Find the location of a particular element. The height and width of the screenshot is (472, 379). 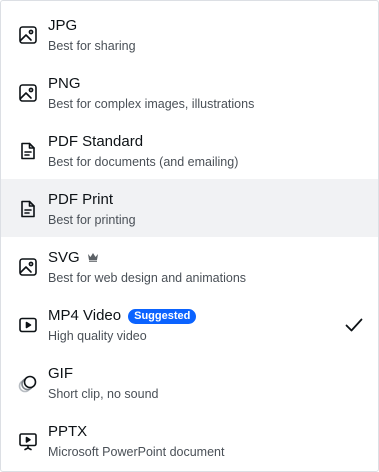

checkmark-icon is located at coordinates (354, 325).